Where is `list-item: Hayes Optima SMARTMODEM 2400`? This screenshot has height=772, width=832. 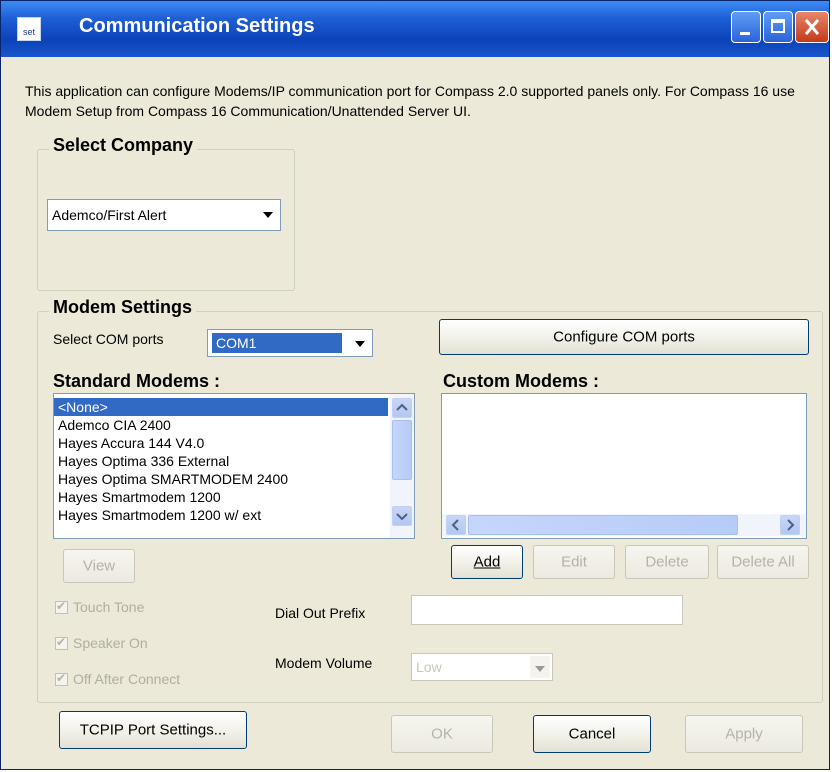
list-item: Hayes Optima SMARTMODEM 2400 is located at coordinates (234, 479).